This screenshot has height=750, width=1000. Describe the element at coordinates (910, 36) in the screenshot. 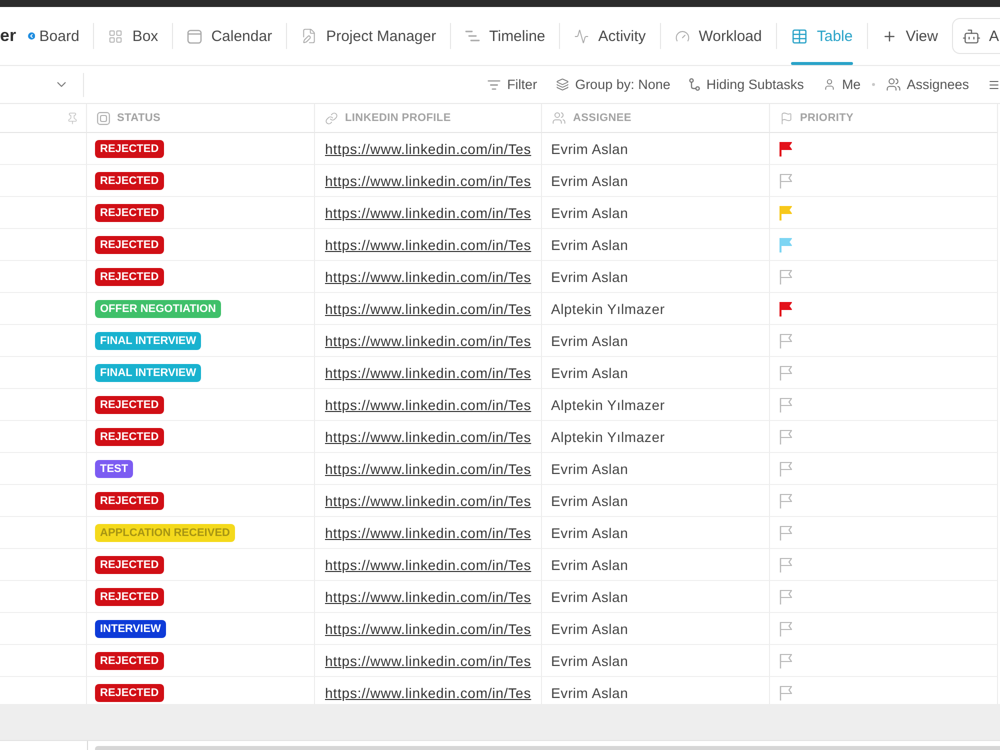

I see `add-view-button: View` at that location.